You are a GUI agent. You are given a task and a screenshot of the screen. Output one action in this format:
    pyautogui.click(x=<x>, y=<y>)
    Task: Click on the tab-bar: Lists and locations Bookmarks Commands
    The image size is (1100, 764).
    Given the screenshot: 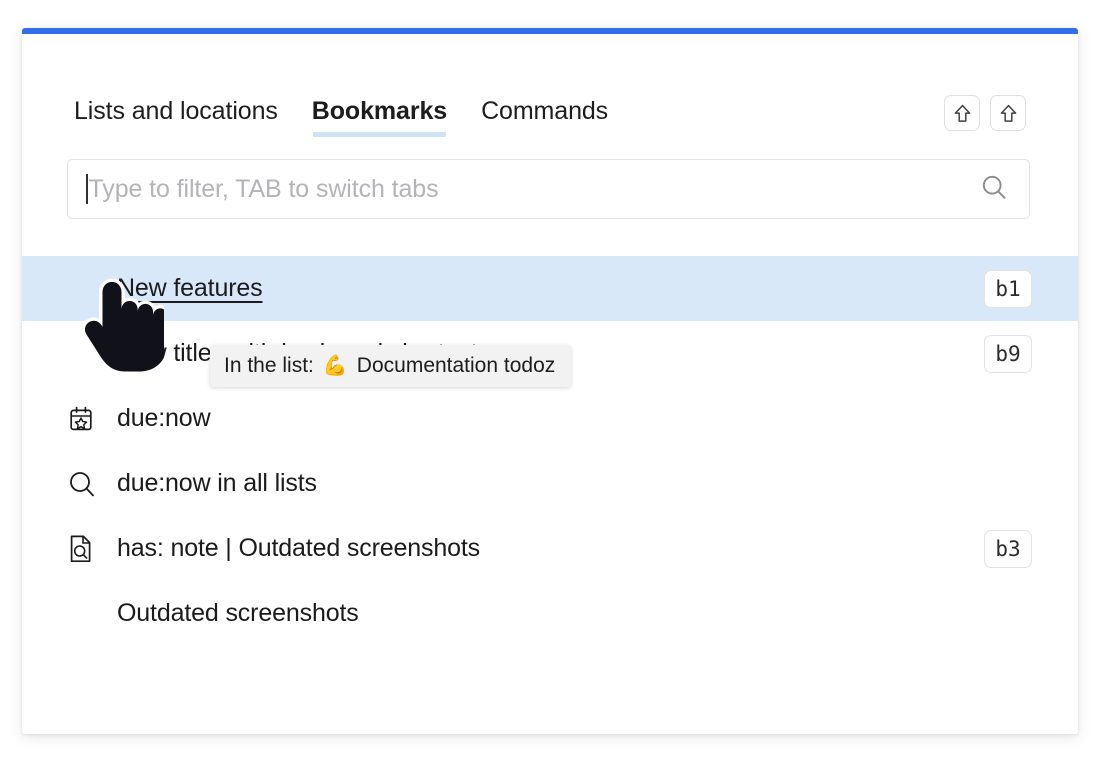 What is the action you would take?
    pyautogui.click(x=550, y=118)
    